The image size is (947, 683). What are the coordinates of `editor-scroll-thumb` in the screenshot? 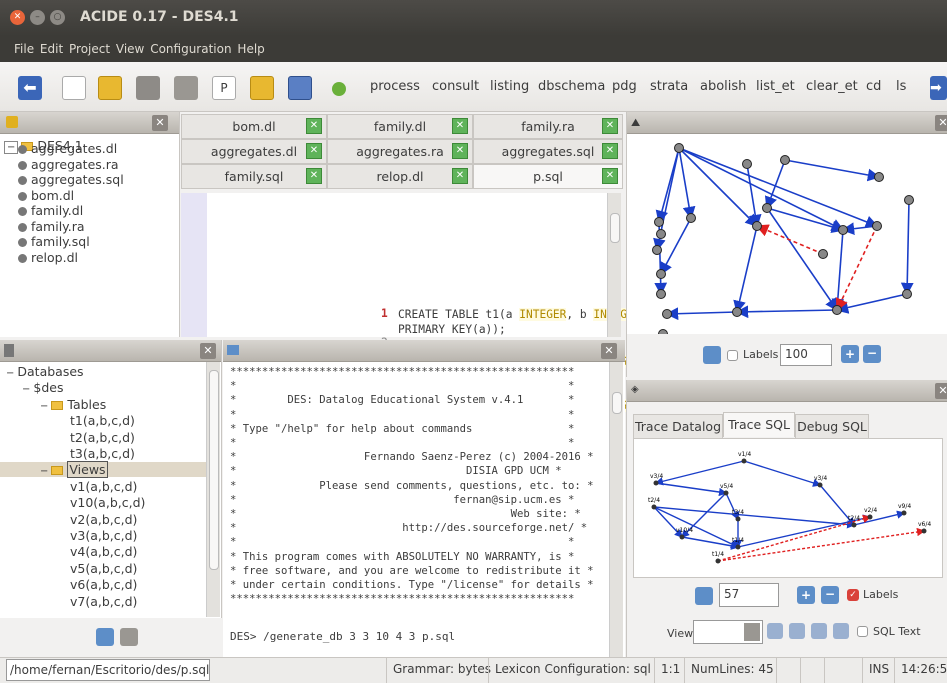 It's located at (615, 228).